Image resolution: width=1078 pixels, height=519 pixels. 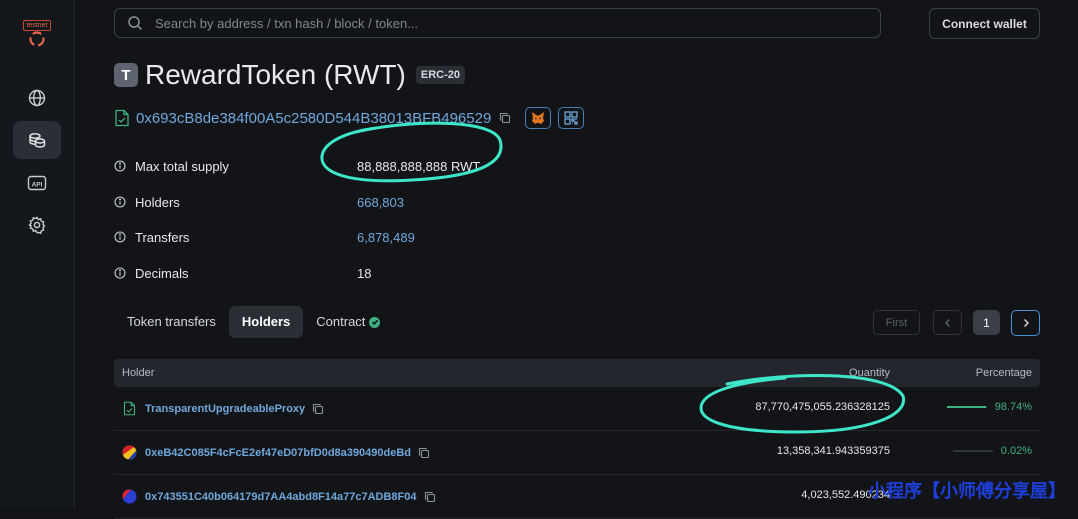 What do you see at coordinates (1016, 451) in the screenshot?
I see `holder-percentage: 0.02%` at bounding box center [1016, 451].